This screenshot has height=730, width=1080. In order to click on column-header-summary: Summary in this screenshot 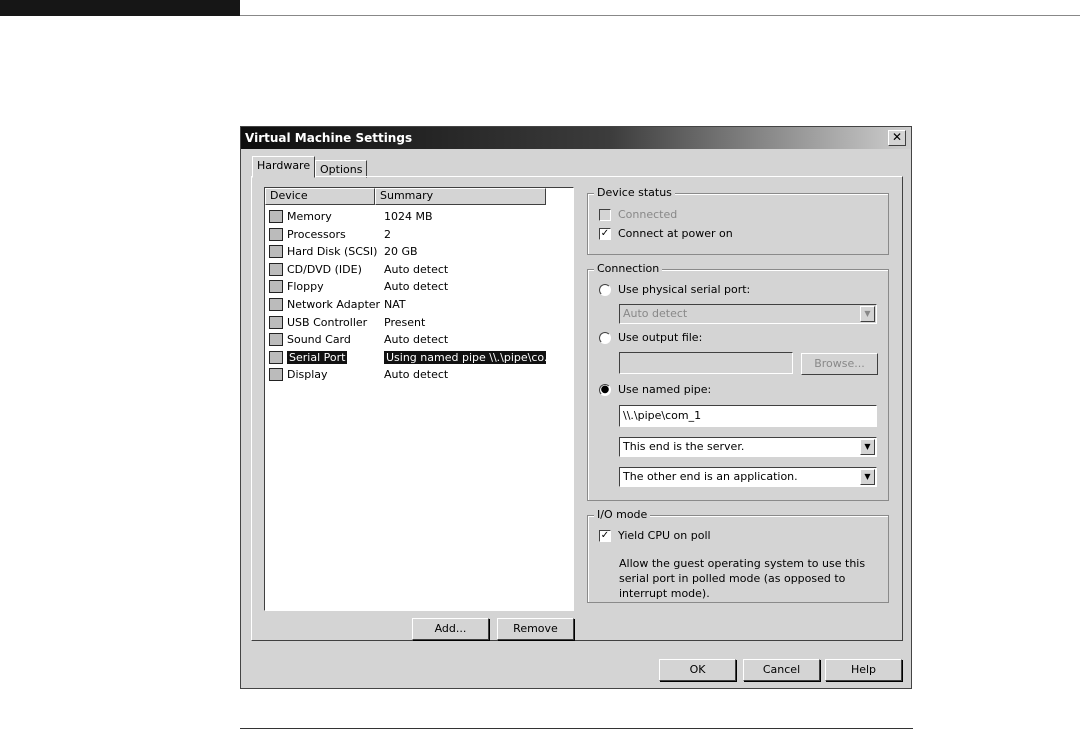, I will do `click(460, 196)`.